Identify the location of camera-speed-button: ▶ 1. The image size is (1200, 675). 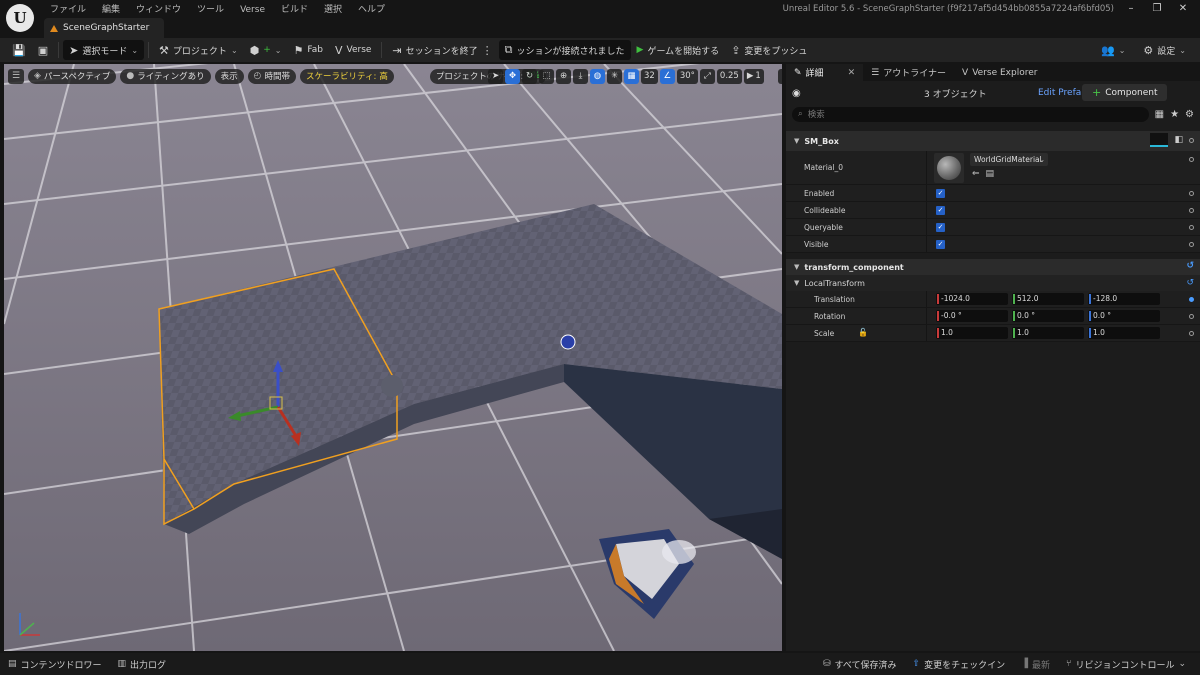
(753, 76).